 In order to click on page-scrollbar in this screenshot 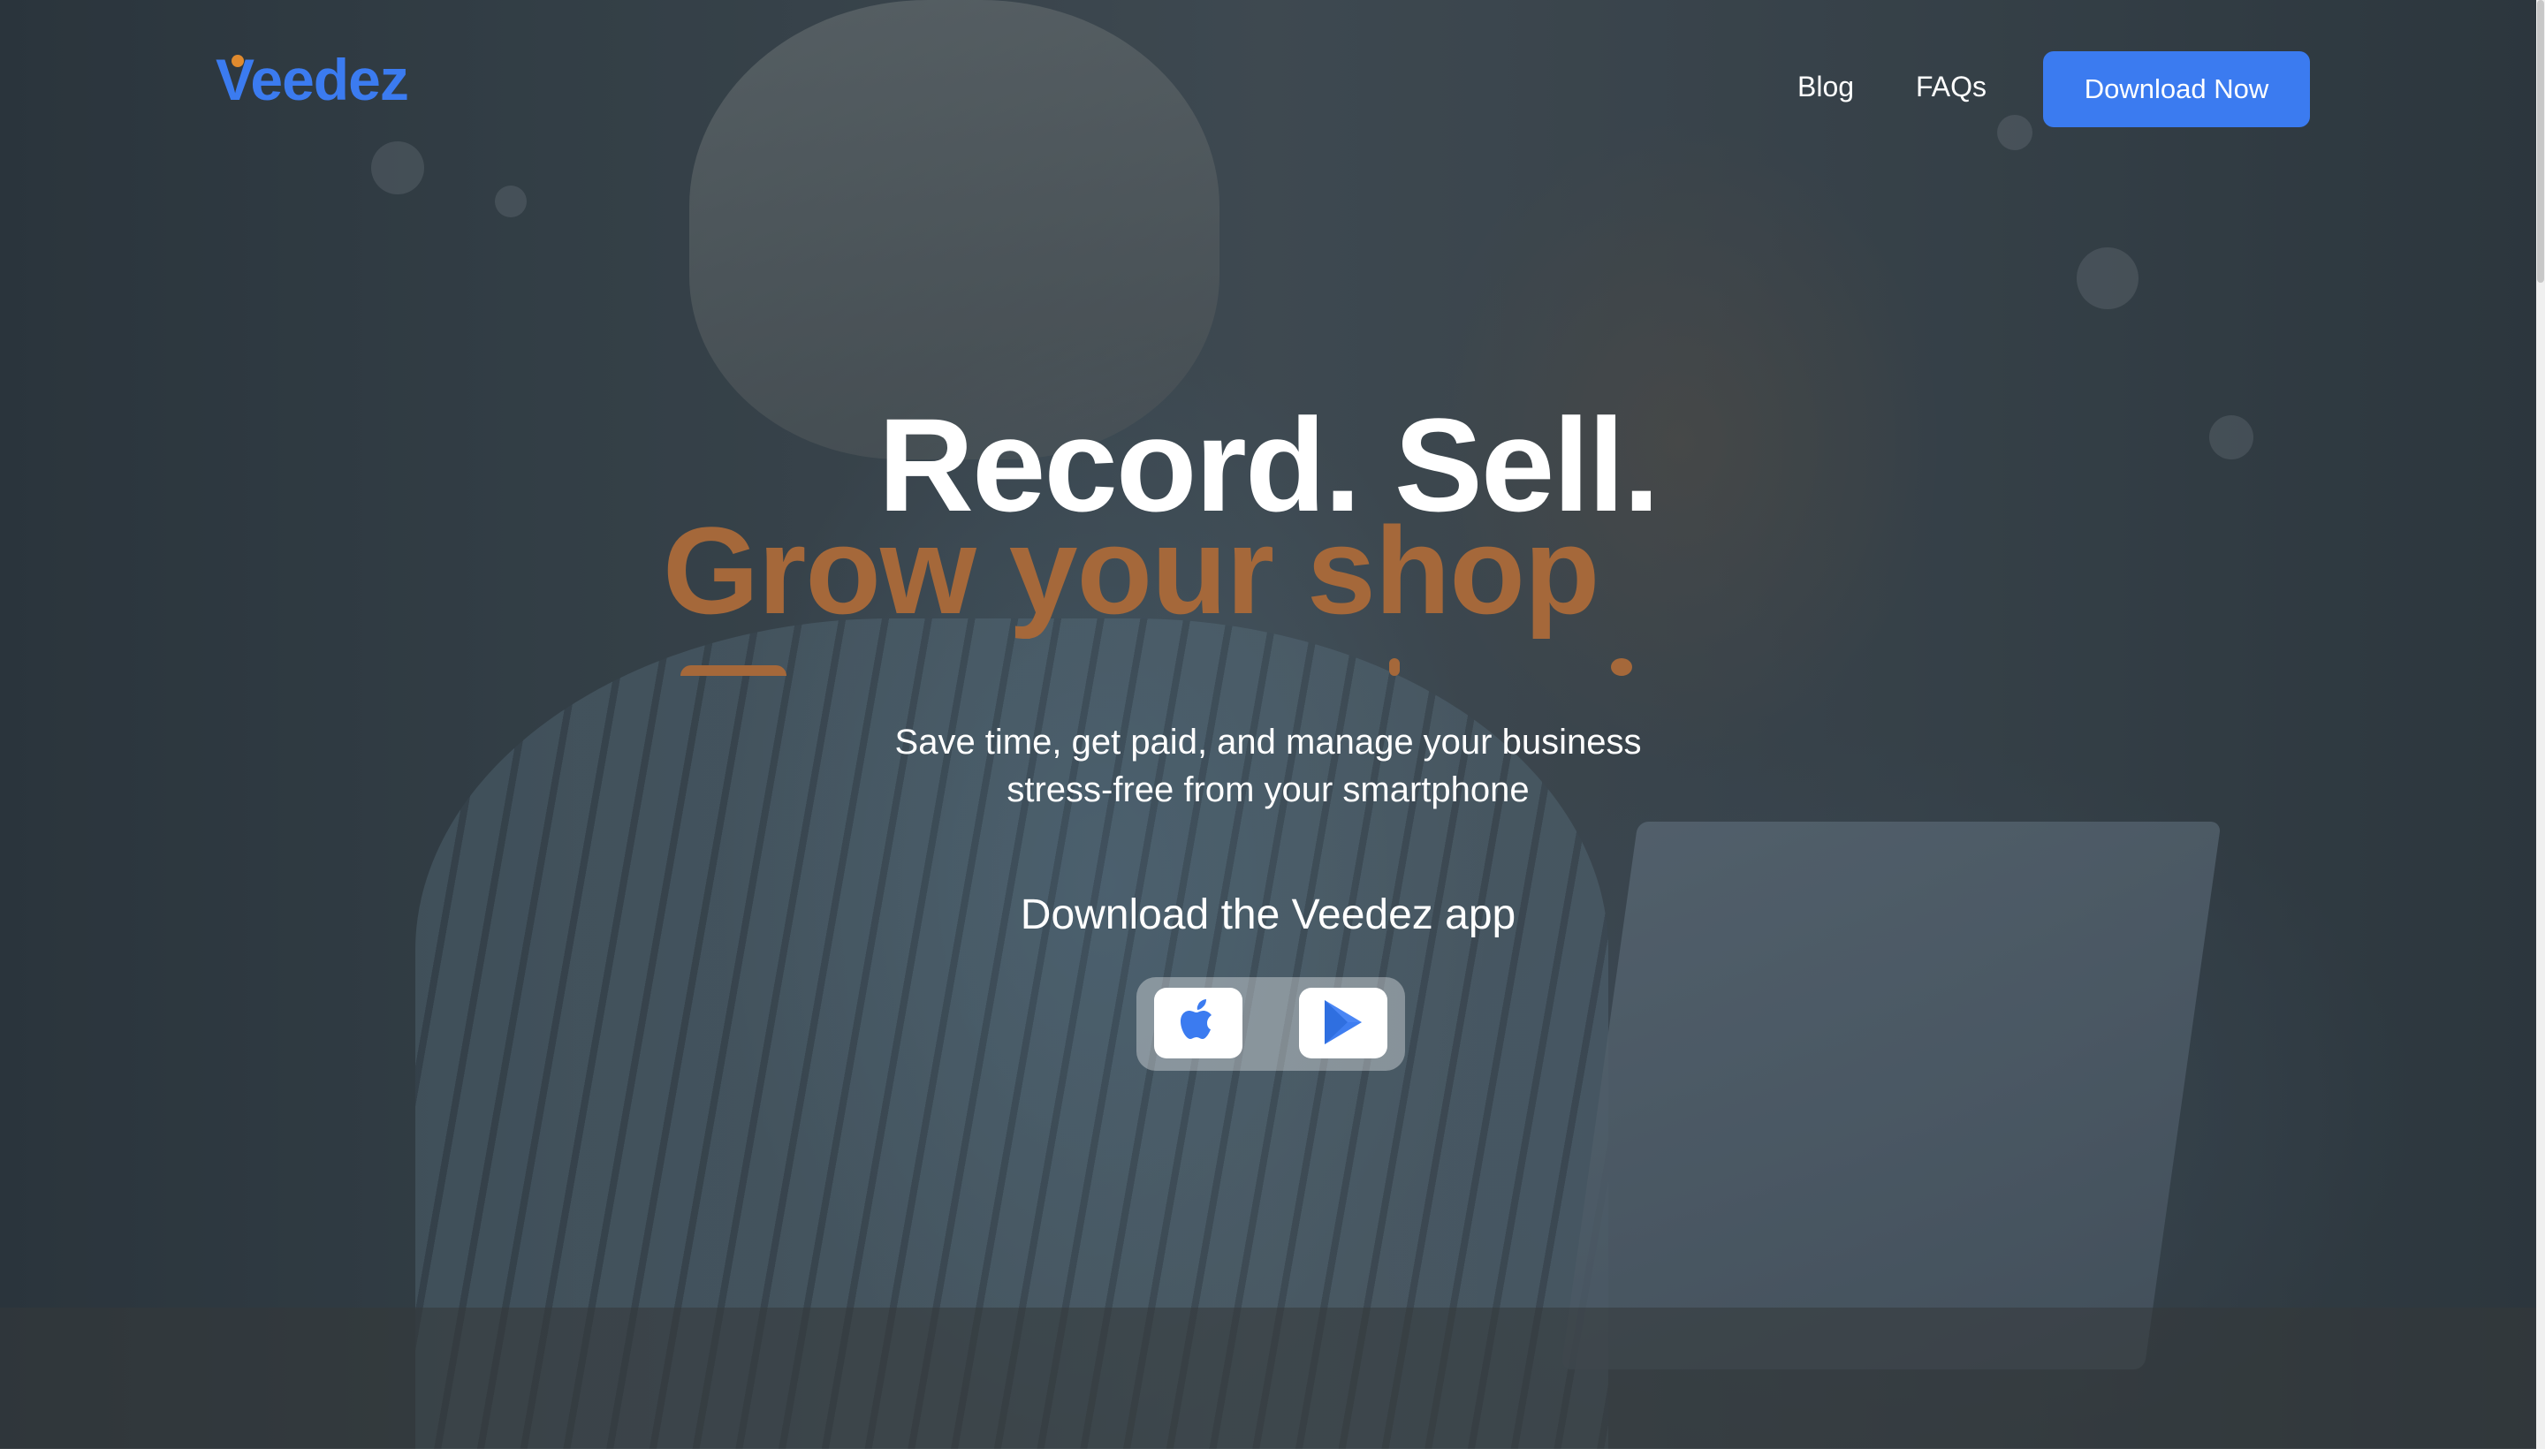, I will do `click(2540, 724)`.